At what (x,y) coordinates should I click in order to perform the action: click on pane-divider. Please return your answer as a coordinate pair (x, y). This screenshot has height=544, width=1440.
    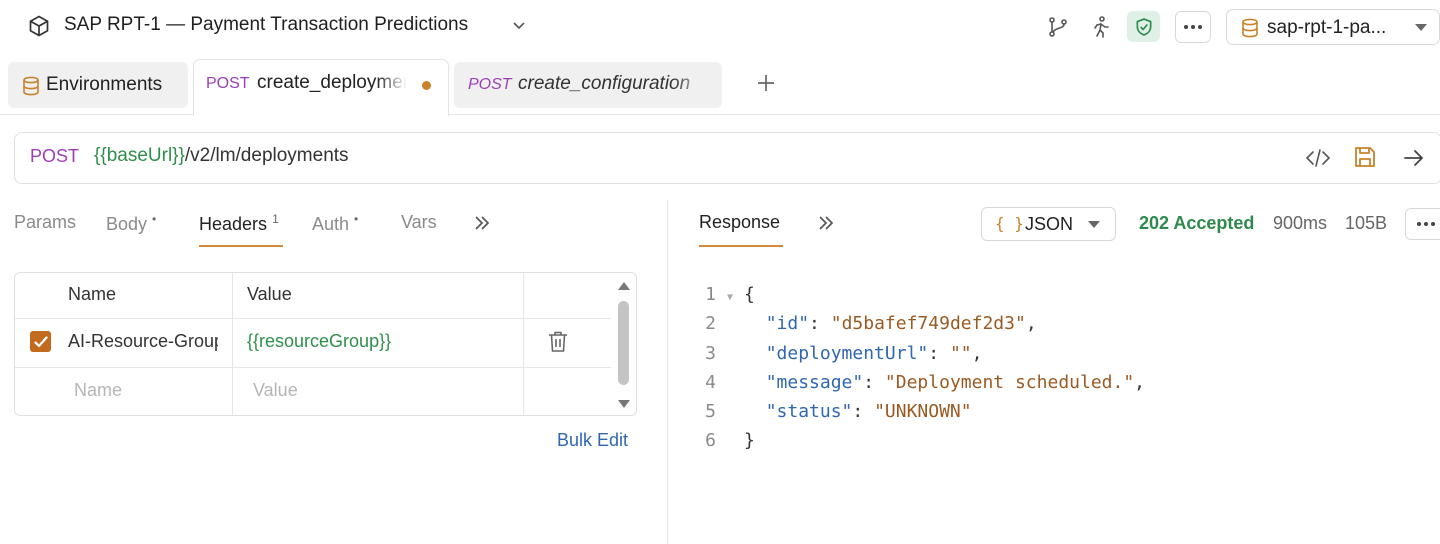
    Looking at the image, I should click on (667, 372).